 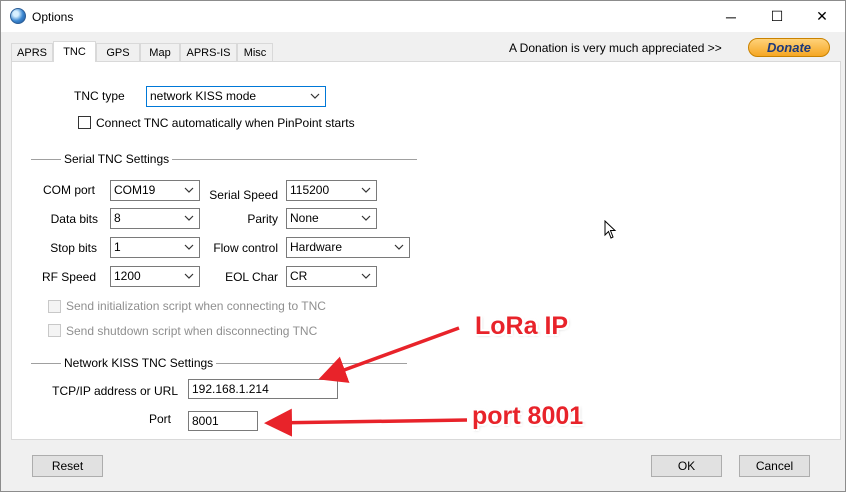 What do you see at coordinates (18, 16) in the screenshot?
I see `app-globe-icon` at bounding box center [18, 16].